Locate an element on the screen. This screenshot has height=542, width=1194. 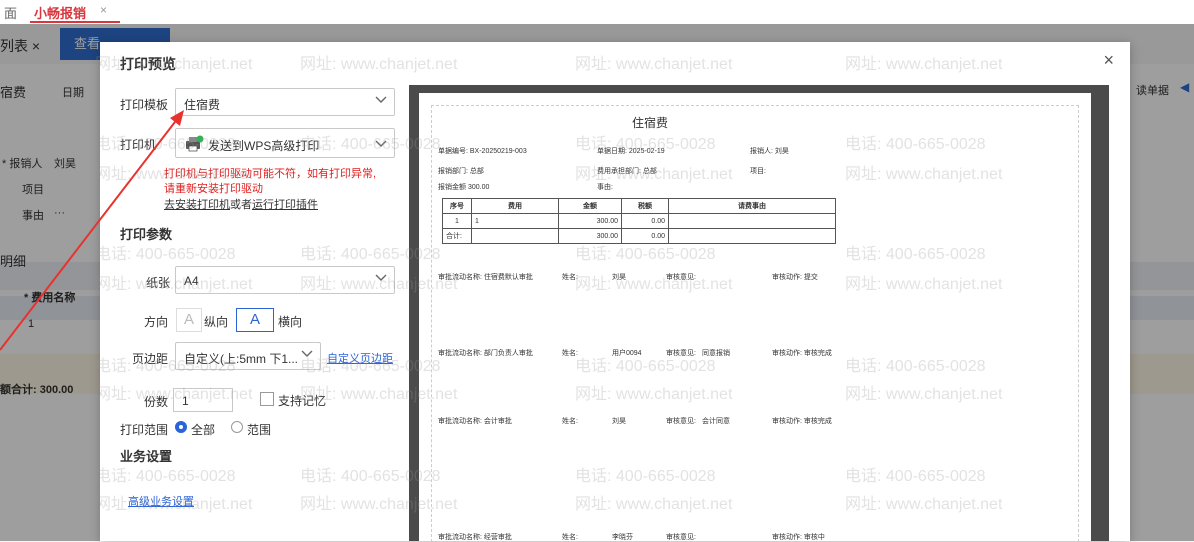
preview-project: 项目: is located at coordinates (758, 171).